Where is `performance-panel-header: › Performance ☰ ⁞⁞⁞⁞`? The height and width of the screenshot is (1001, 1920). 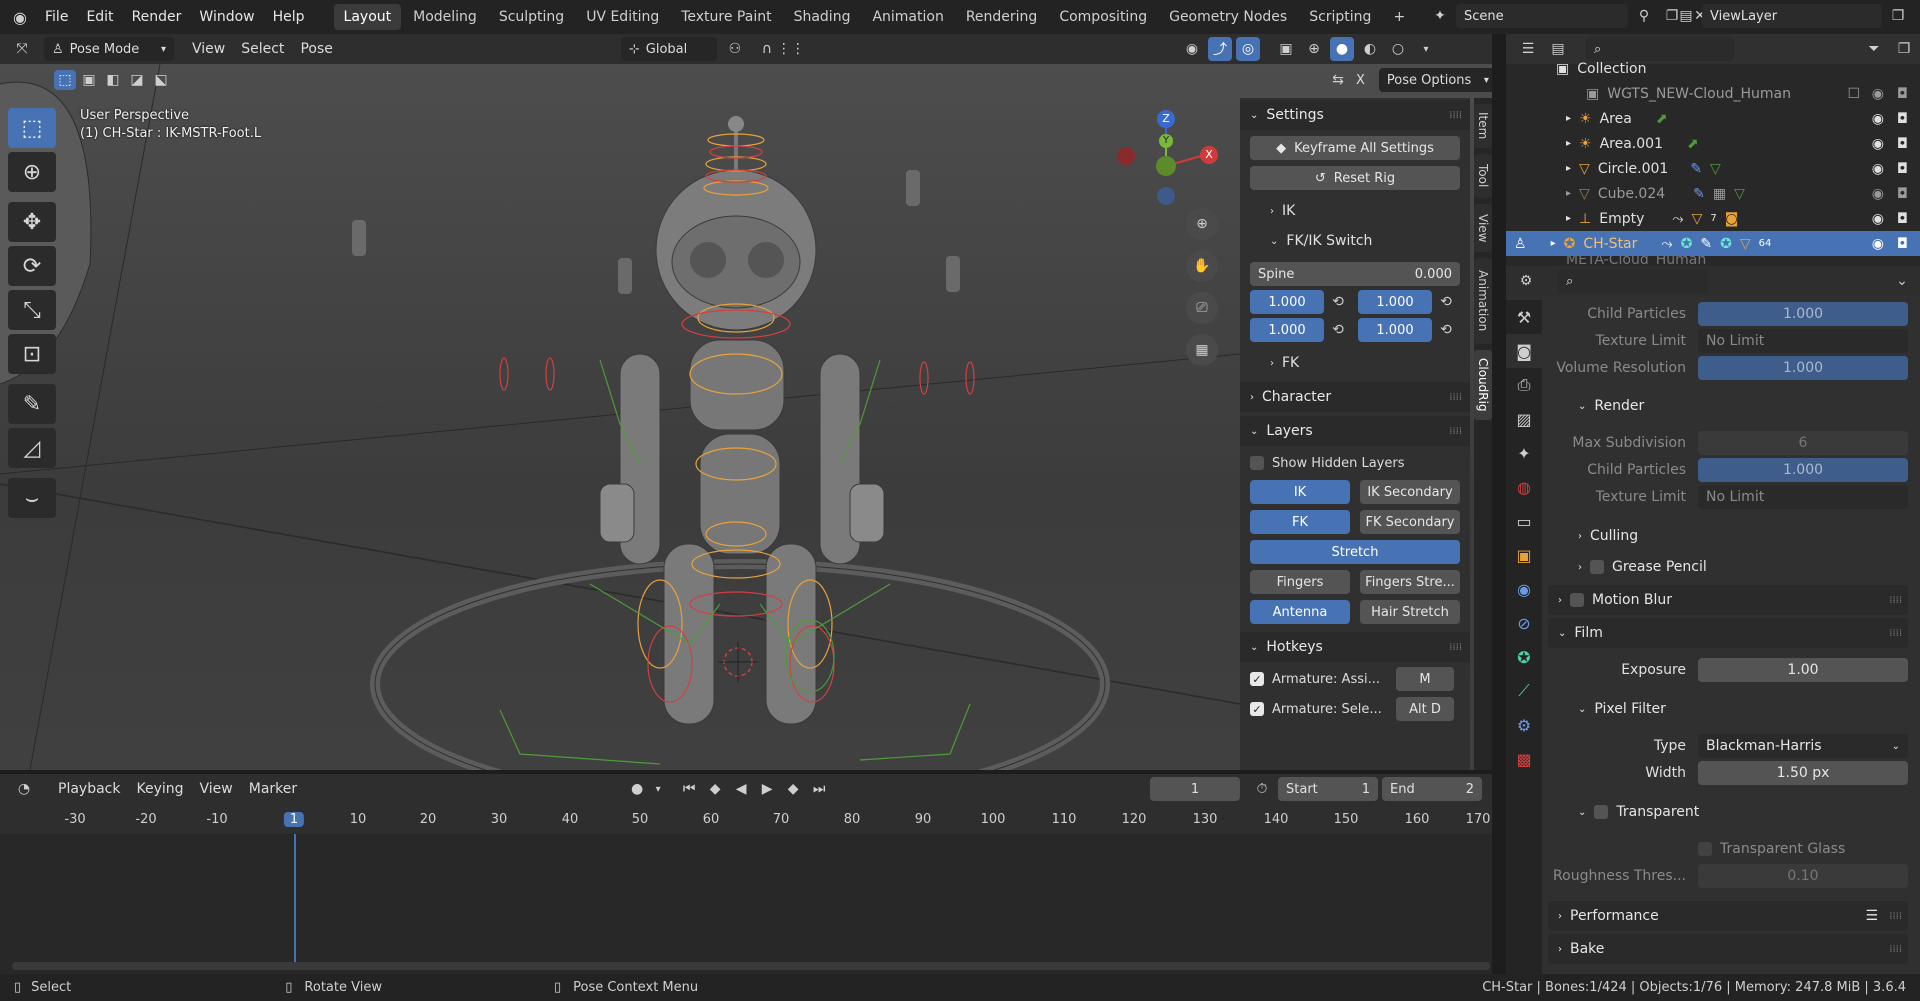 performance-panel-header: › Performance ☰ ⁞⁞⁞⁞ is located at coordinates (1728, 916).